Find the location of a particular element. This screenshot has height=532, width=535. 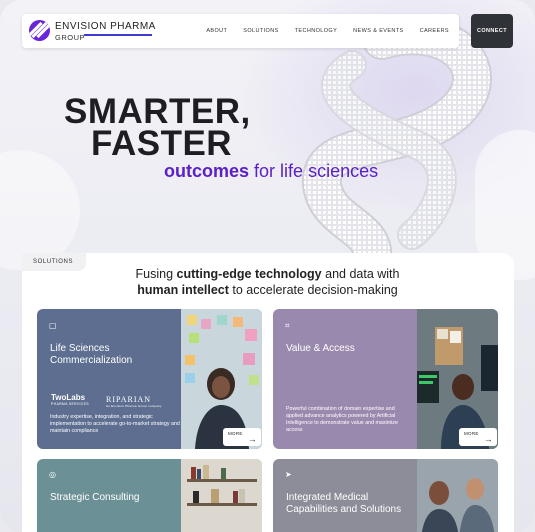

tagline-text: and data with is located at coordinates (360, 274).